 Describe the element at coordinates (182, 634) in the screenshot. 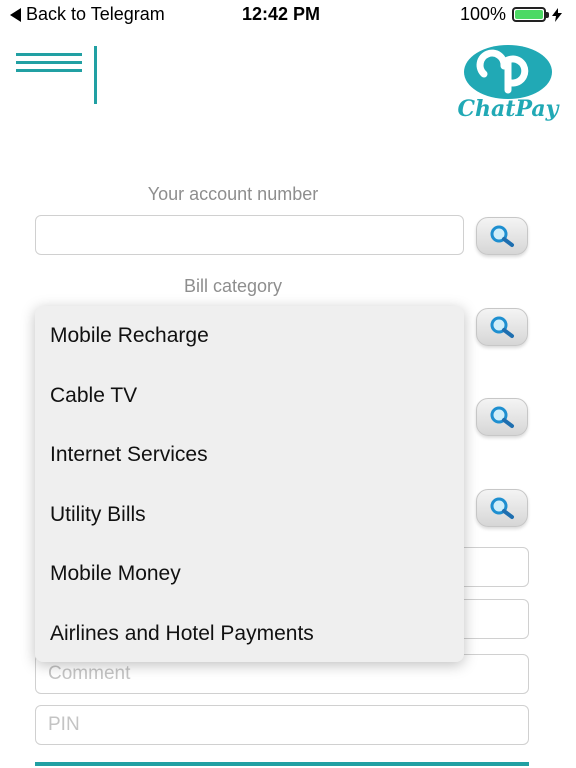

I see `dropdown-option: Airlines and Hotel Payments` at that location.